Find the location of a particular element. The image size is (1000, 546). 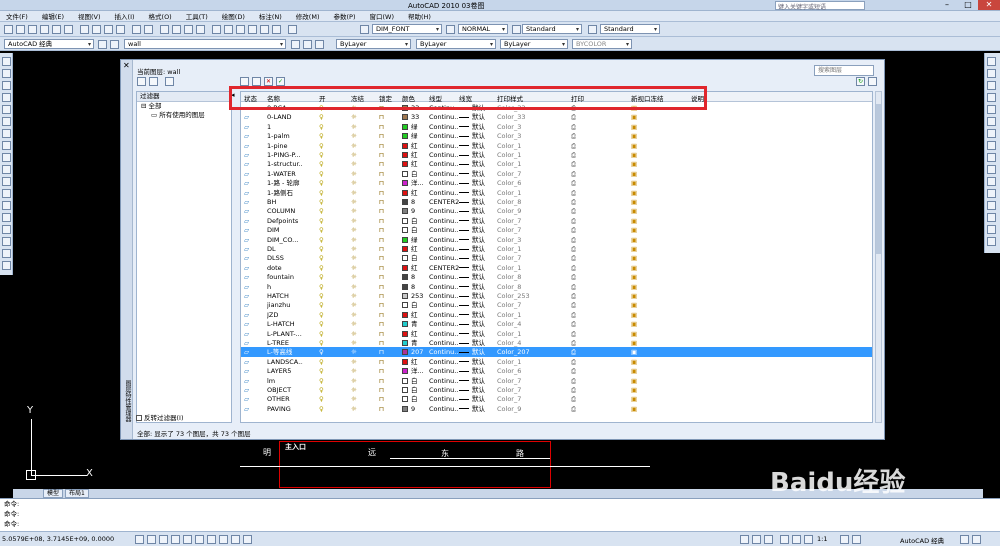

extend-icon is located at coordinates (991, 181).